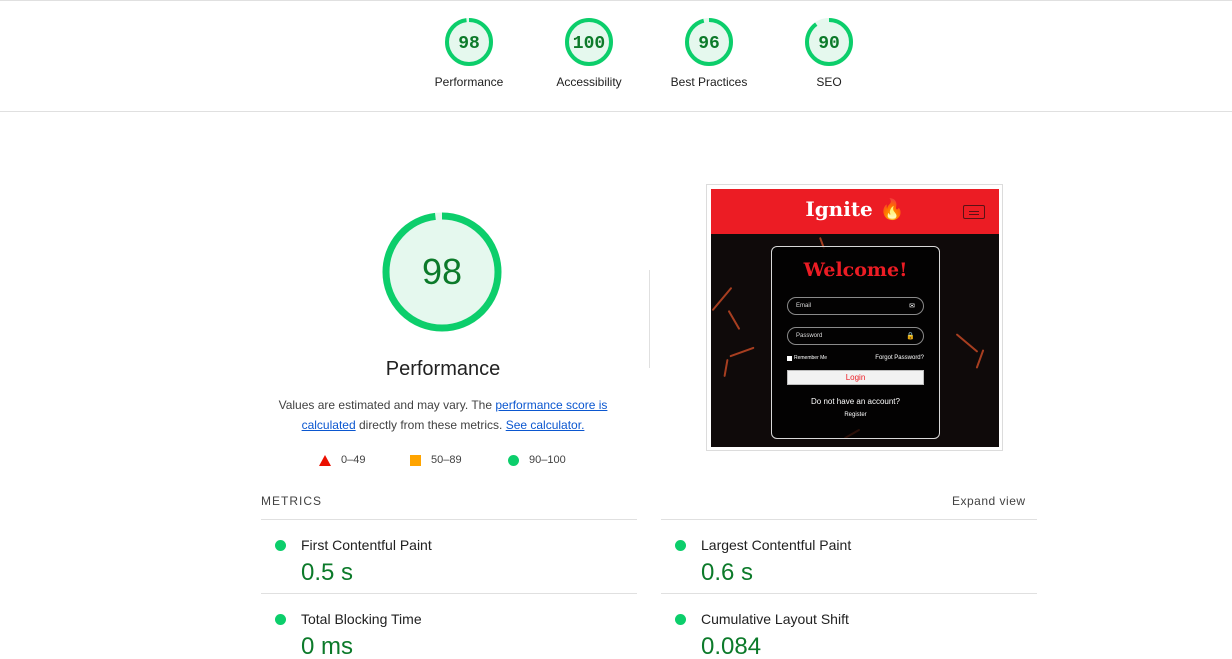  I want to click on metric-cumulative-layout-shift: Cumulative Layout Shift 0.084, so click(849, 629).